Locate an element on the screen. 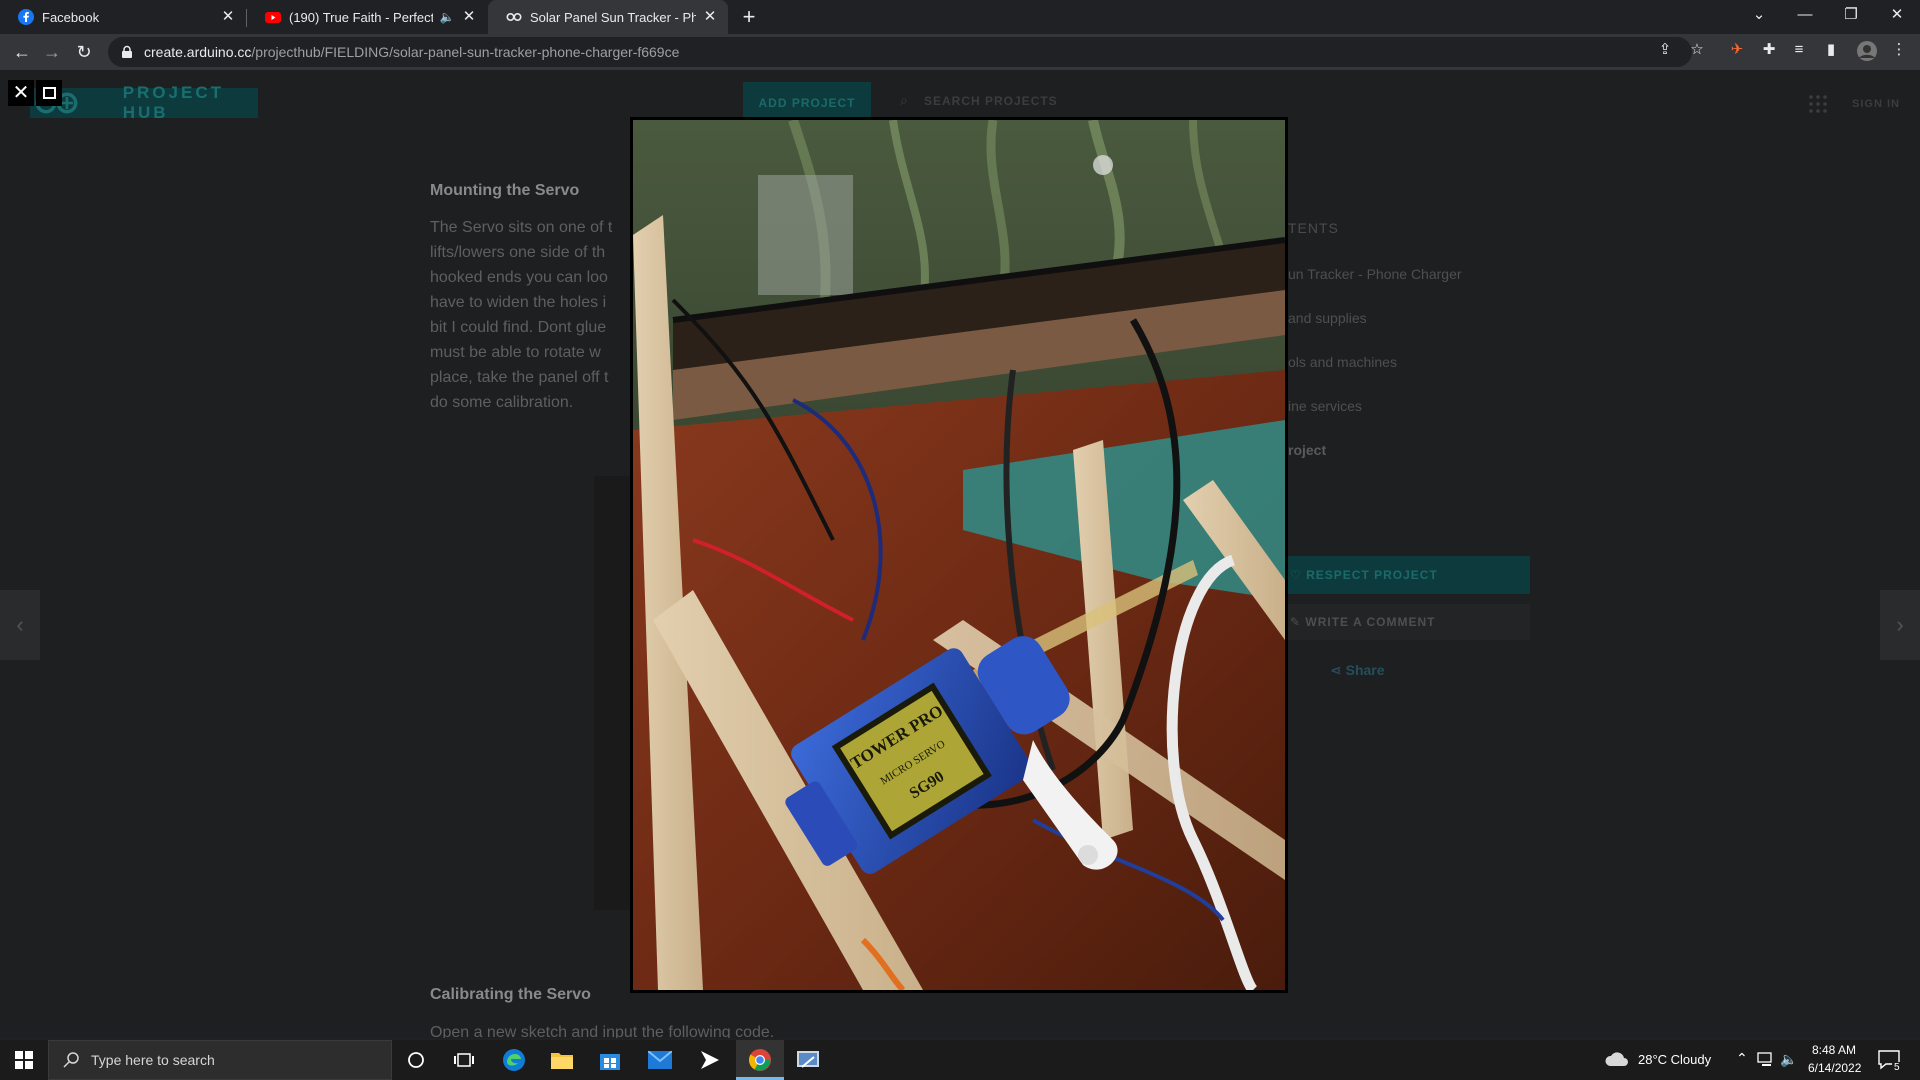 Image resolution: width=1920 pixels, height=1080 pixels. paragraph-line: hooked ends you can loo is located at coordinates (519, 277).